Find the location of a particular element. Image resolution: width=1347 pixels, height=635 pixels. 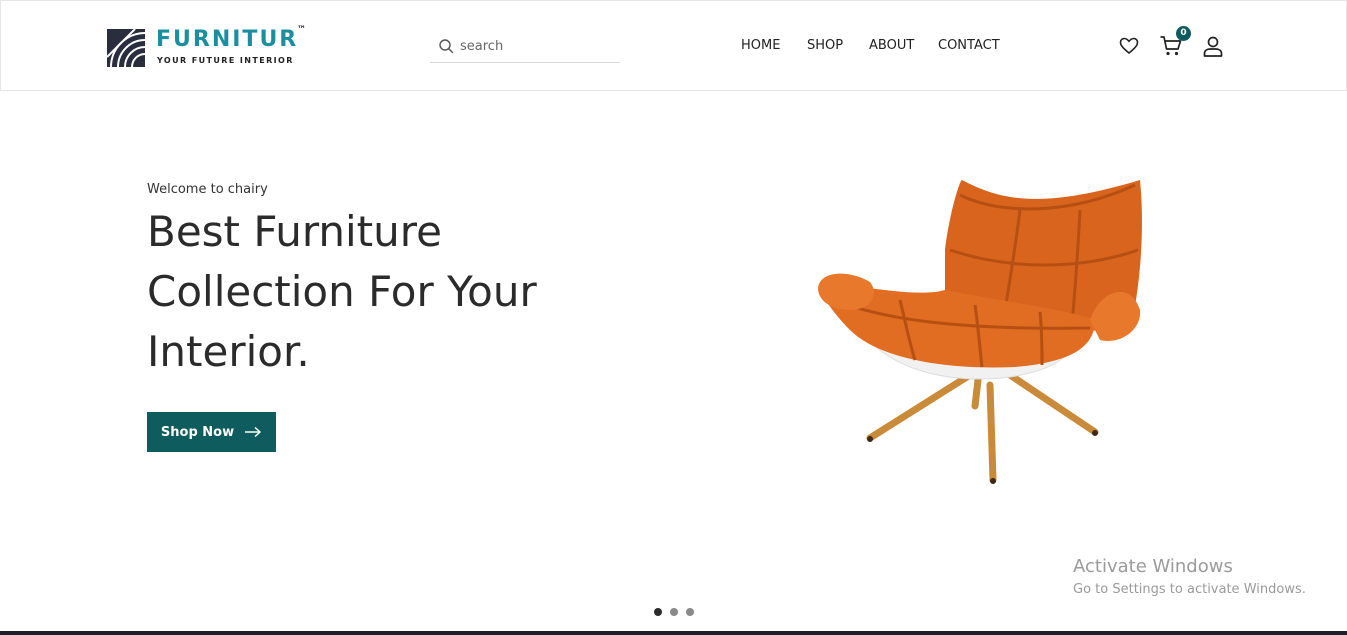

watermark-subtitle: Go to Settings to activate Windows. is located at coordinates (1189, 589).